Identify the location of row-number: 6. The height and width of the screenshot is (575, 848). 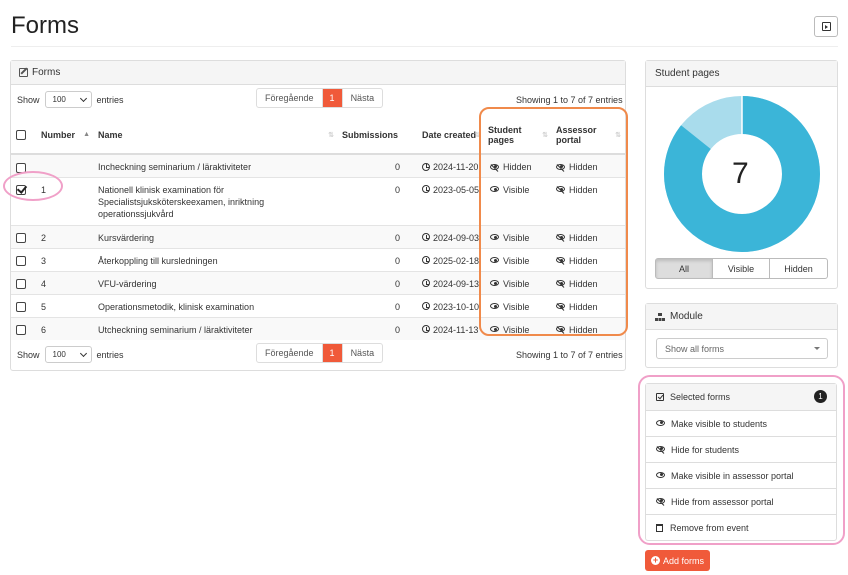
(44, 329).